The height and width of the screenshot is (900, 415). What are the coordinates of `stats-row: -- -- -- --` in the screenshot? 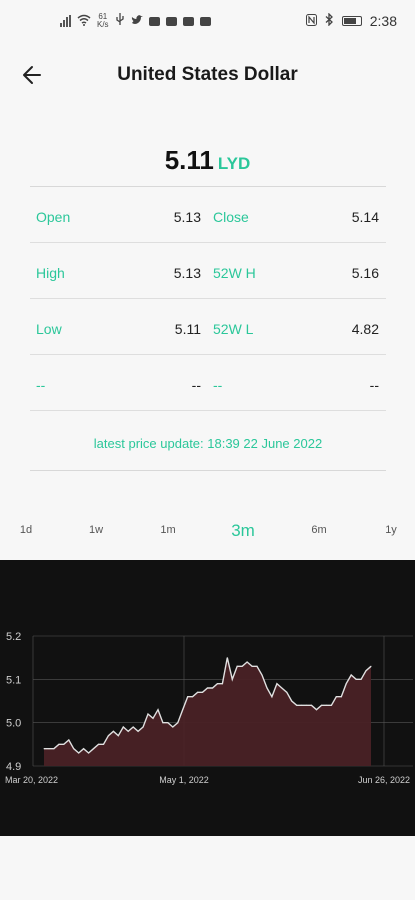 It's located at (208, 383).